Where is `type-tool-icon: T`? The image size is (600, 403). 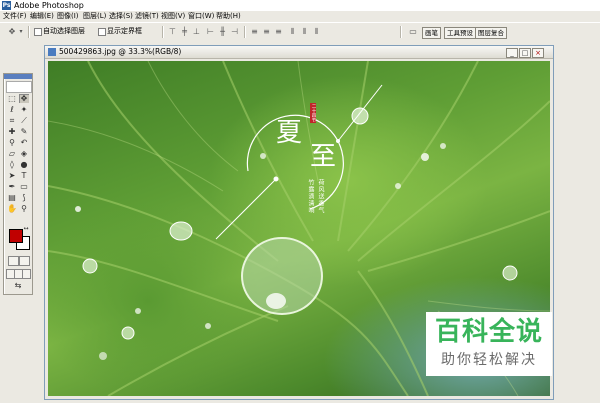
type-tool-icon: T is located at coordinates (24, 175).